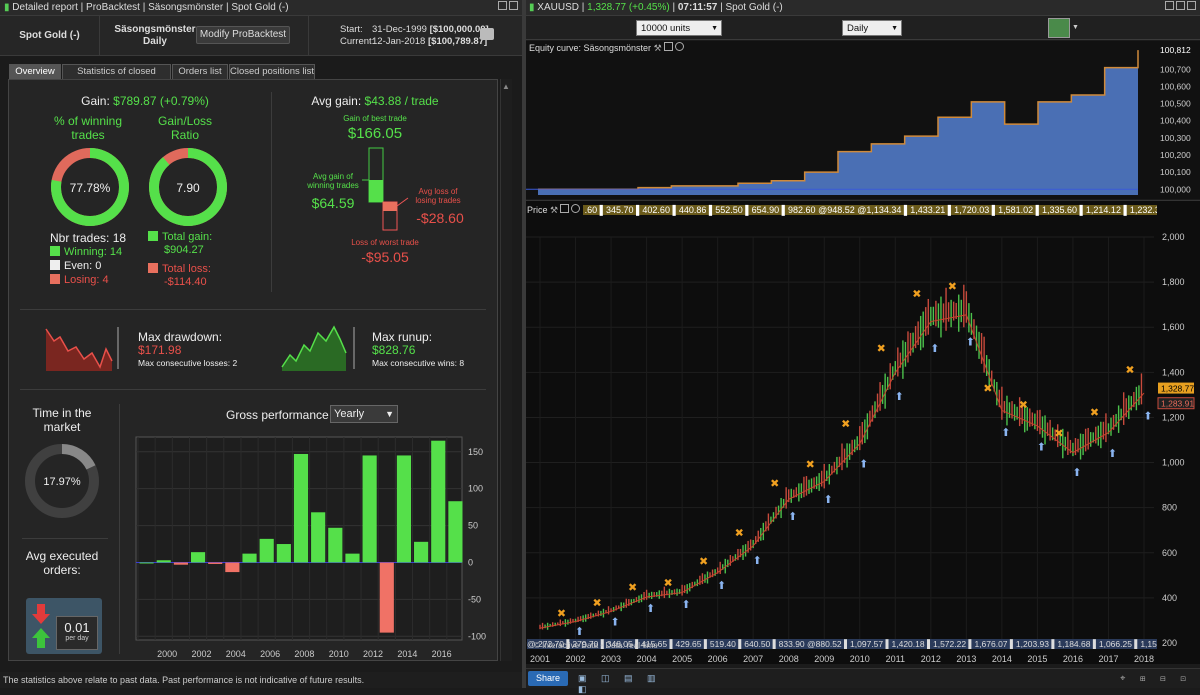  I want to click on x-tick-label: 2004, so click(236, 654).